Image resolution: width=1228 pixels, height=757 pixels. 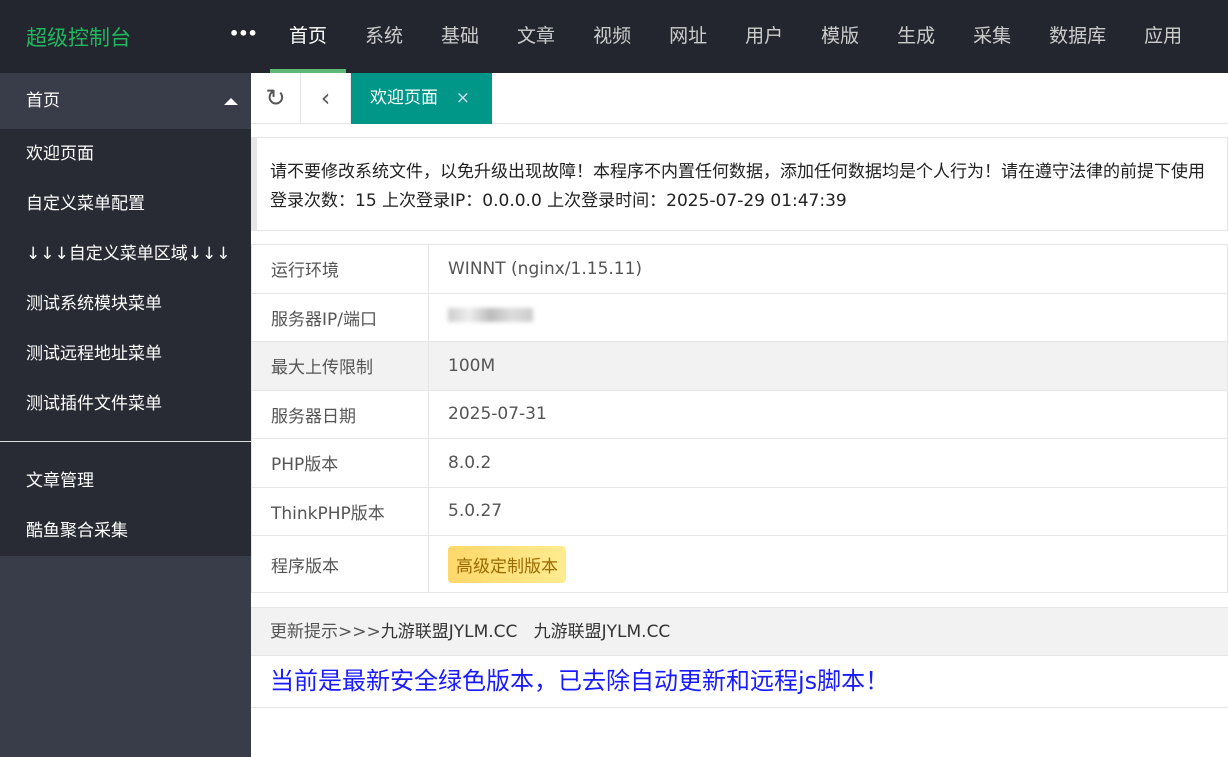 What do you see at coordinates (125, 531) in the screenshot?
I see `sidebar-item-kuyu-collect: 酷鱼聚合采集` at bounding box center [125, 531].